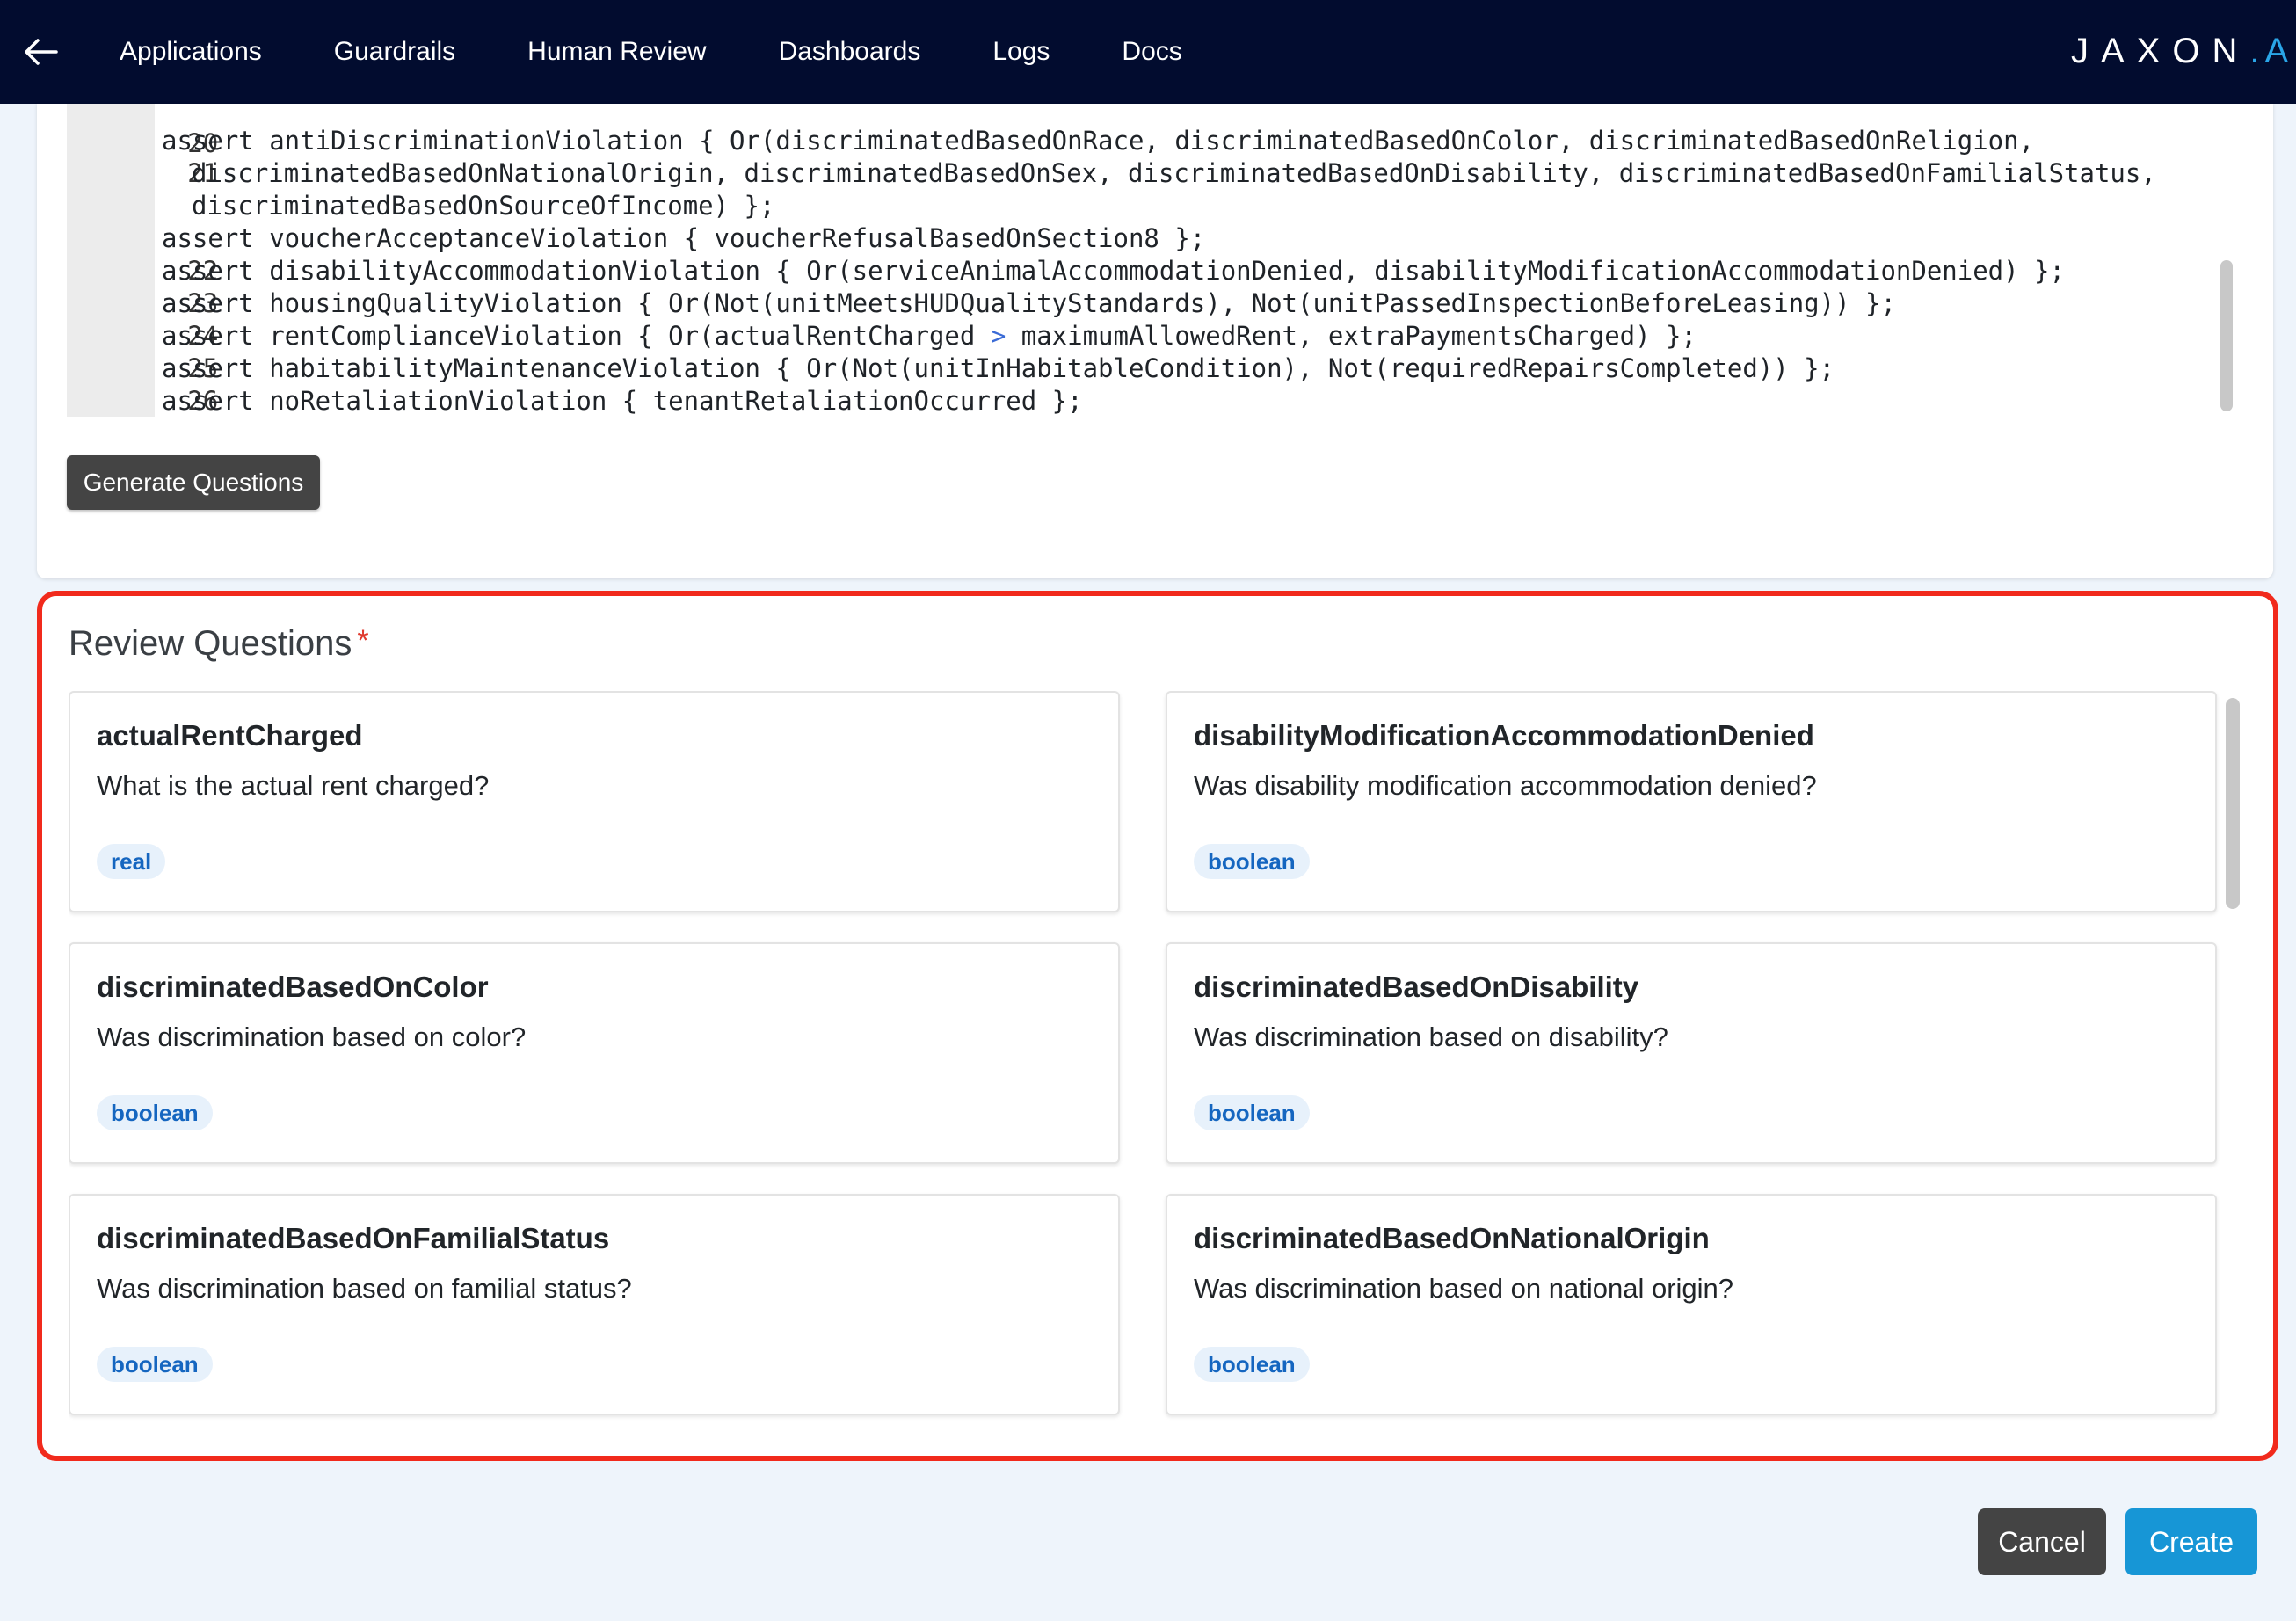 Image resolution: width=2296 pixels, height=1621 pixels. I want to click on editor-scrollbar-thumb, so click(2226, 335).